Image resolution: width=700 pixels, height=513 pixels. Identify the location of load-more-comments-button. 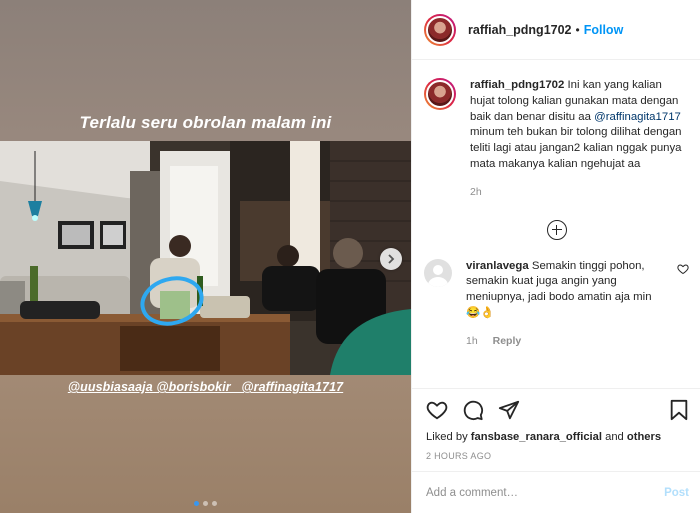
(556, 229).